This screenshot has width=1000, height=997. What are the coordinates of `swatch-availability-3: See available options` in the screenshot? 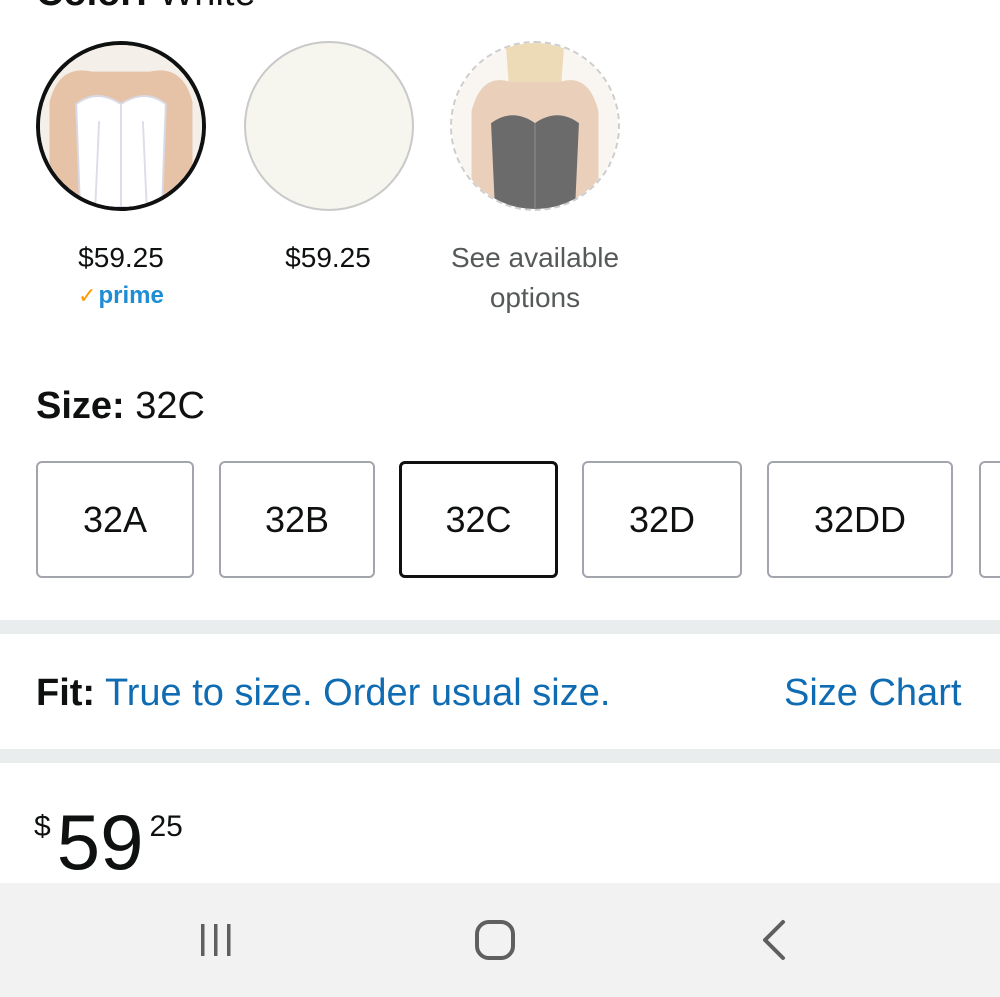 It's located at (535, 277).